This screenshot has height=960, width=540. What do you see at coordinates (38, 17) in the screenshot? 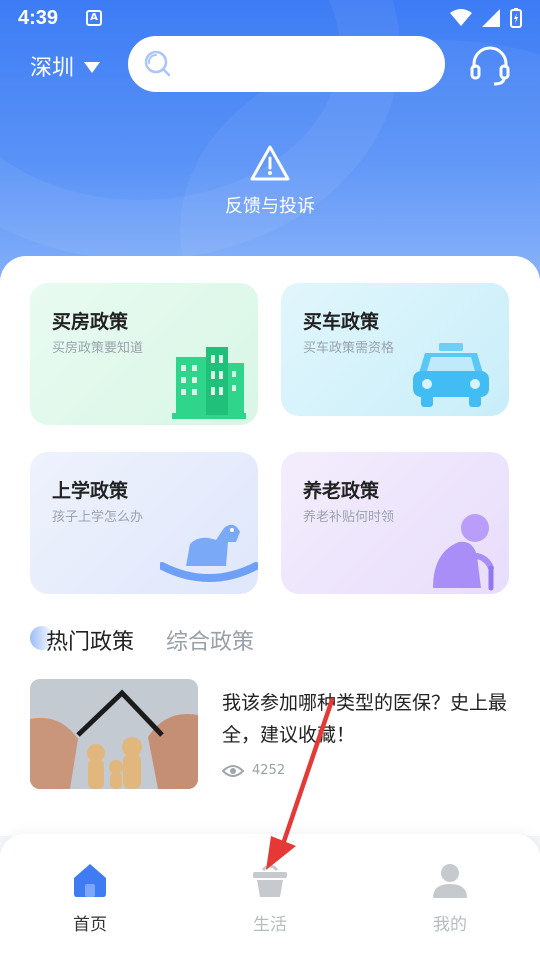
I see `status-time: 4:39` at bounding box center [38, 17].